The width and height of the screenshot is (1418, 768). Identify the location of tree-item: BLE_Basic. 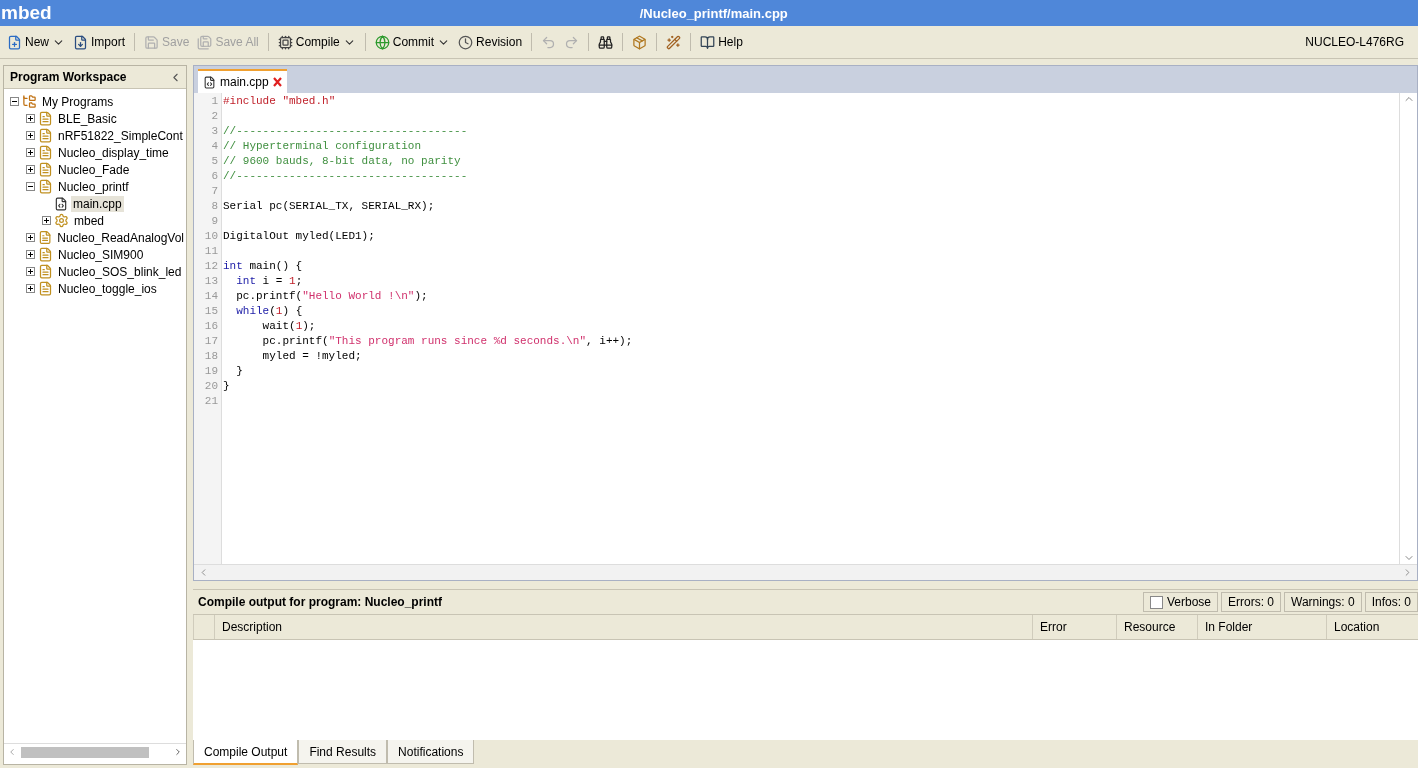
(87, 118).